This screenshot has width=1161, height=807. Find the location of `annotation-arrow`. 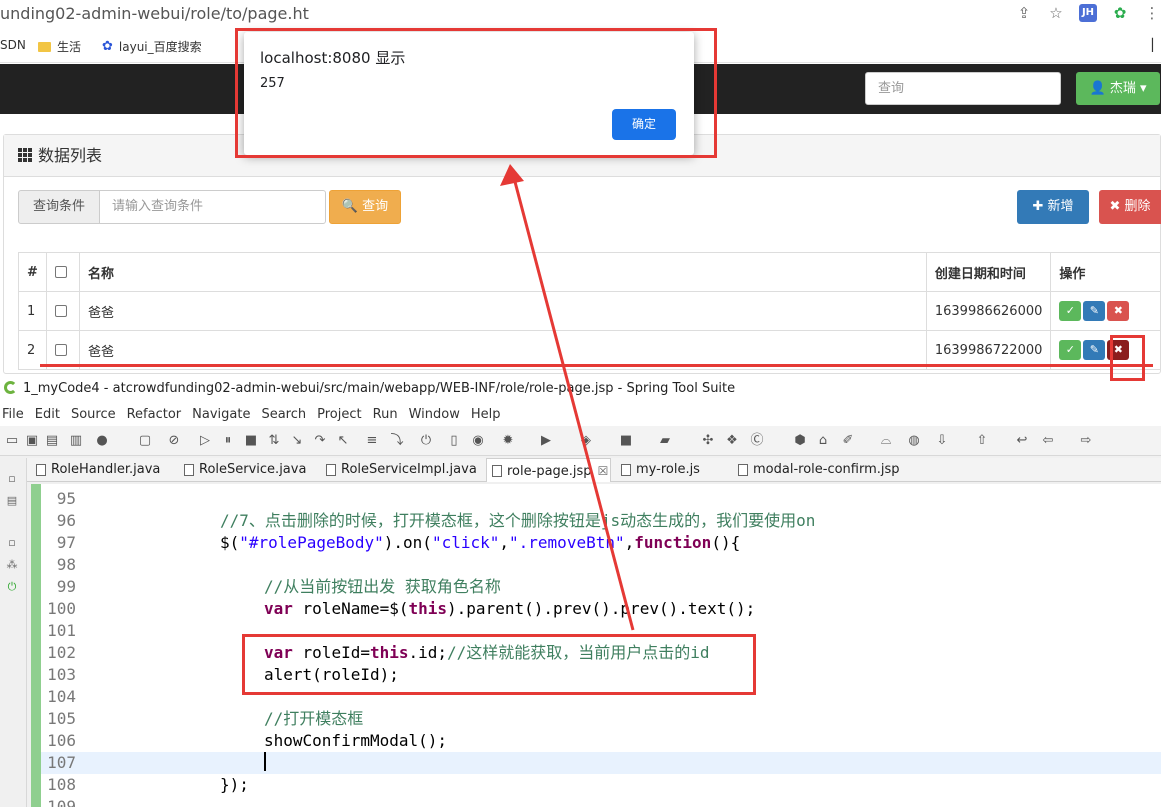

annotation-arrow is located at coordinates (567, 397).